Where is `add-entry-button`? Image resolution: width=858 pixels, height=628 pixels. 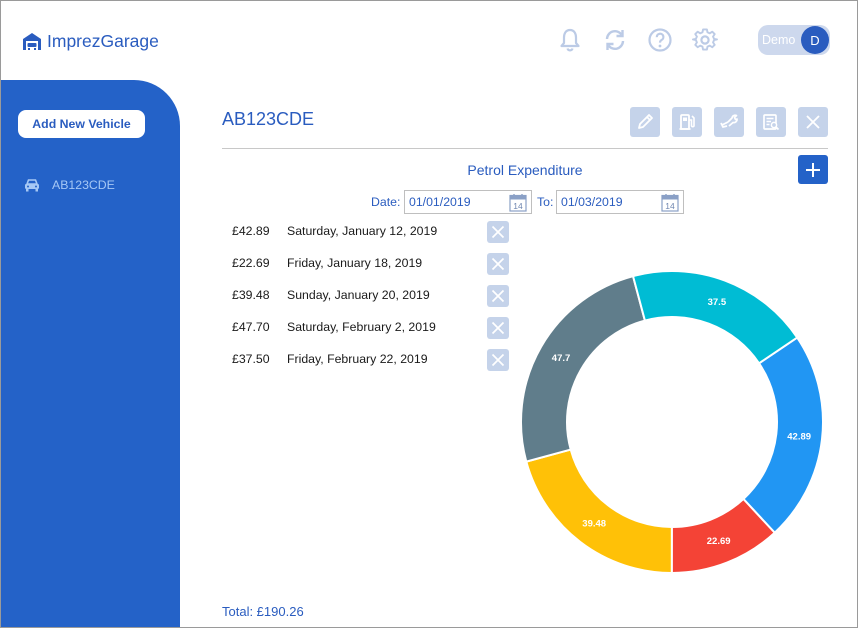 add-entry-button is located at coordinates (813, 169).